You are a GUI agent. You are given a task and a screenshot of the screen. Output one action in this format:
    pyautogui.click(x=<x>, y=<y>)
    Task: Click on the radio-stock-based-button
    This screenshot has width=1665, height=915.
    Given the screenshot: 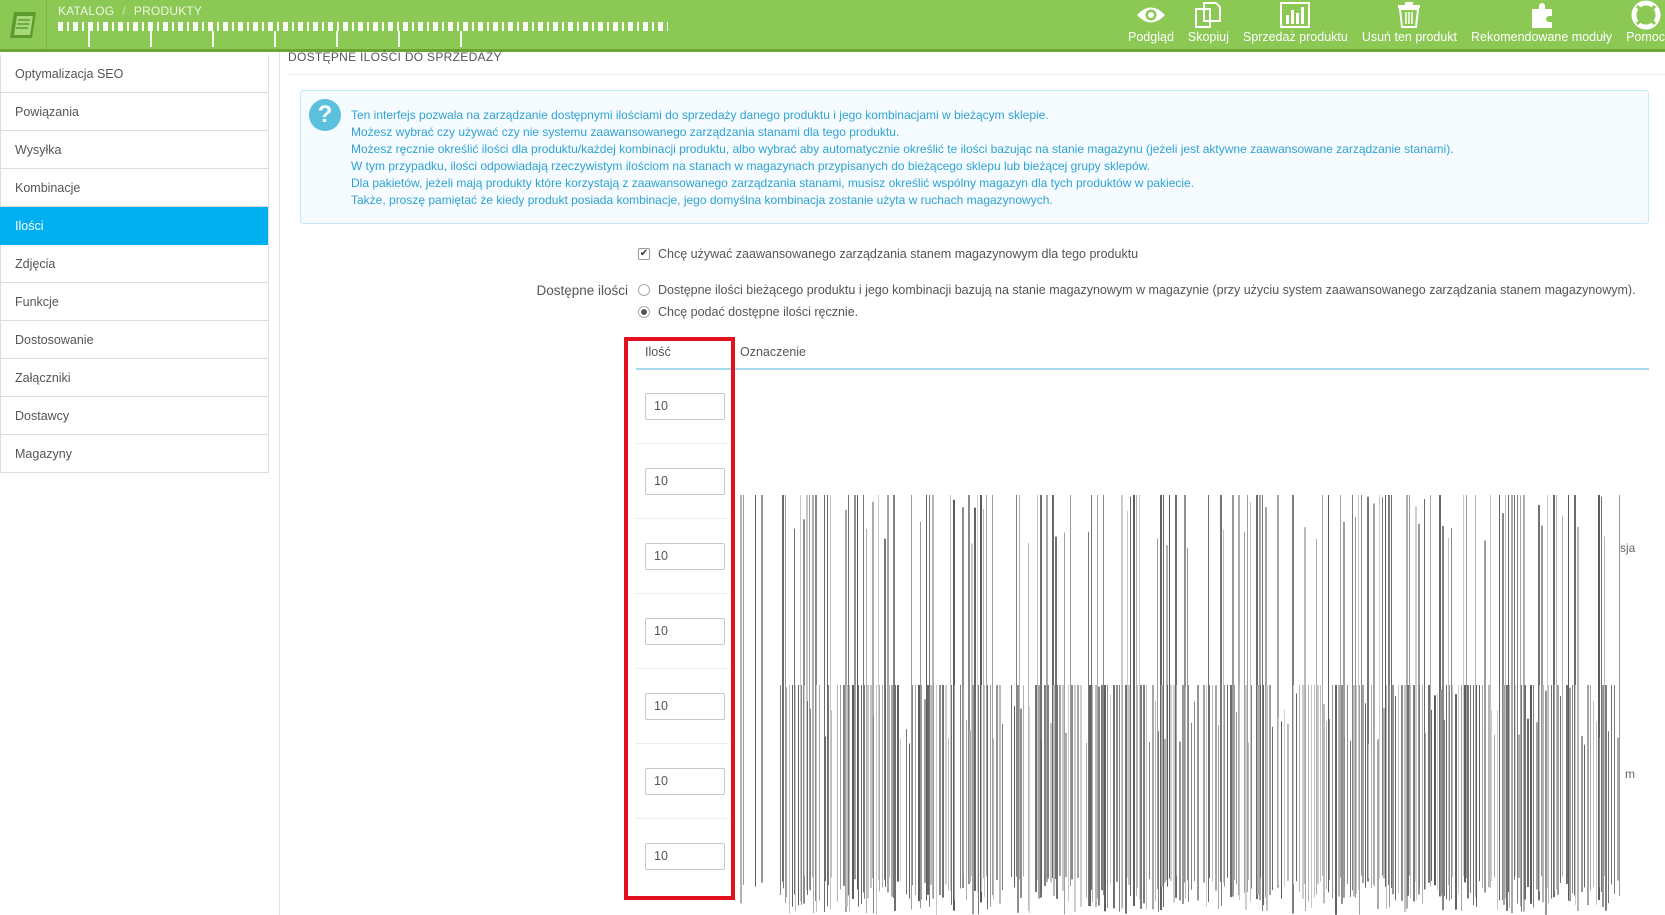 What is the action you would take?
    pyautogui.click(x=644, y=290)
    